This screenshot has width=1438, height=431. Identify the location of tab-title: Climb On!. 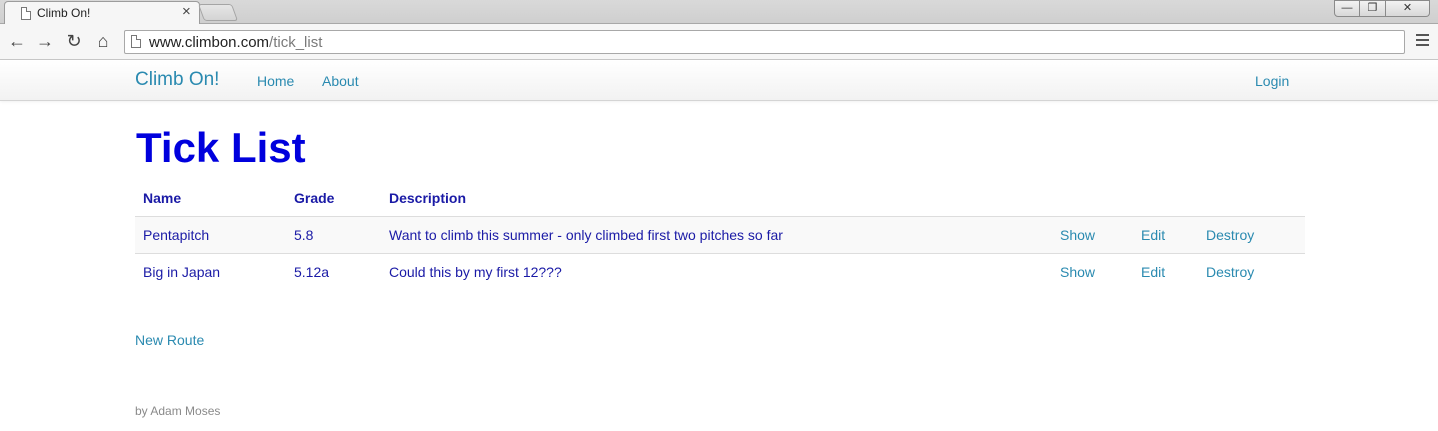
(64, 13).